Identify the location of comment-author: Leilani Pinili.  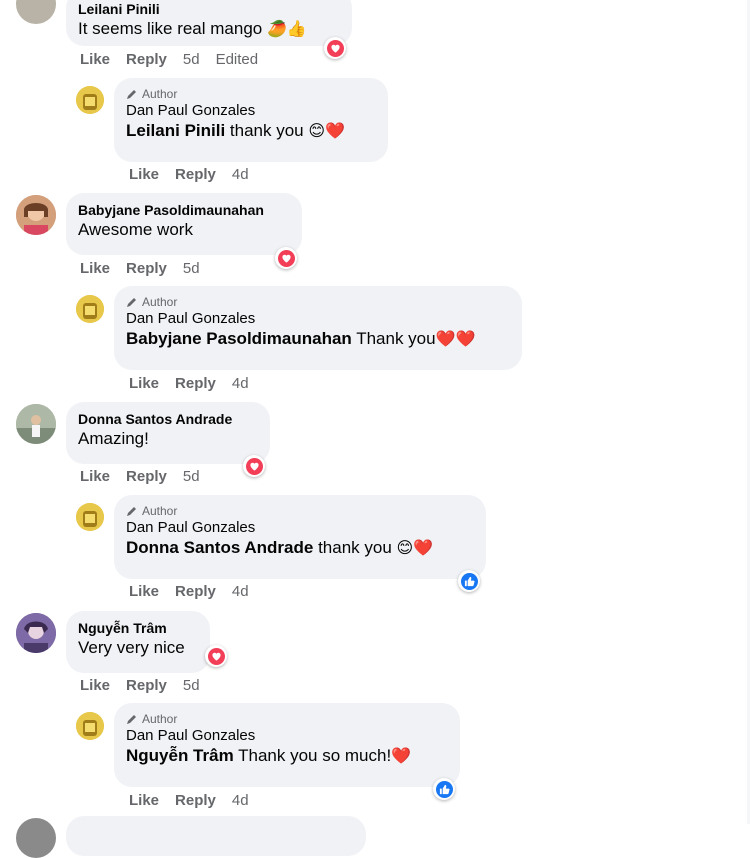
(209, 9).